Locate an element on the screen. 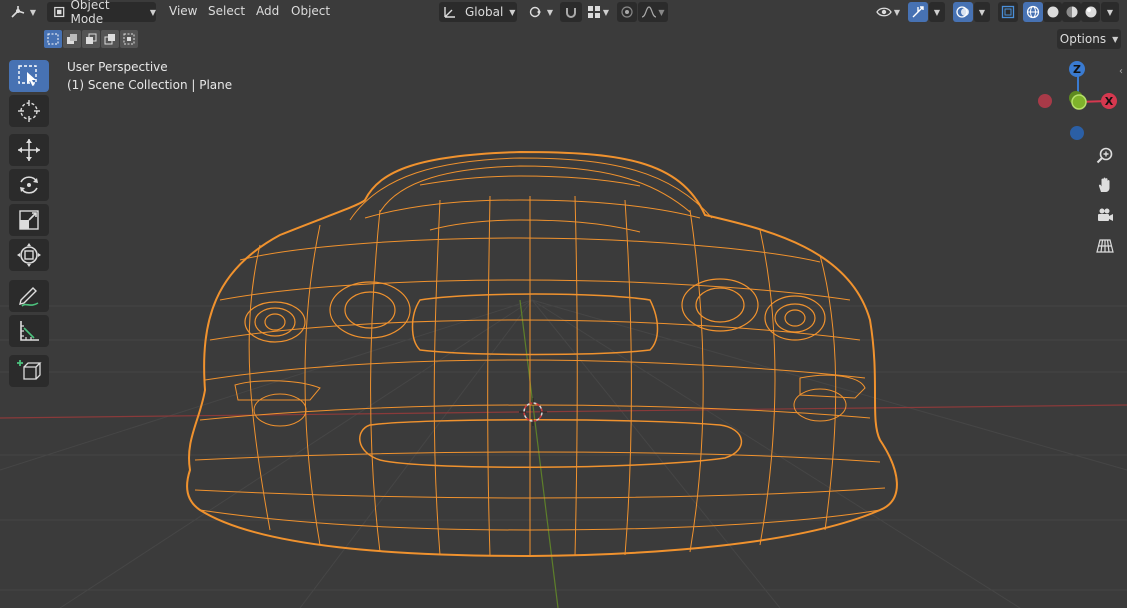 The image size is (1127, 608). editor-type-button: ▼ is located at coordinates (23, 12).